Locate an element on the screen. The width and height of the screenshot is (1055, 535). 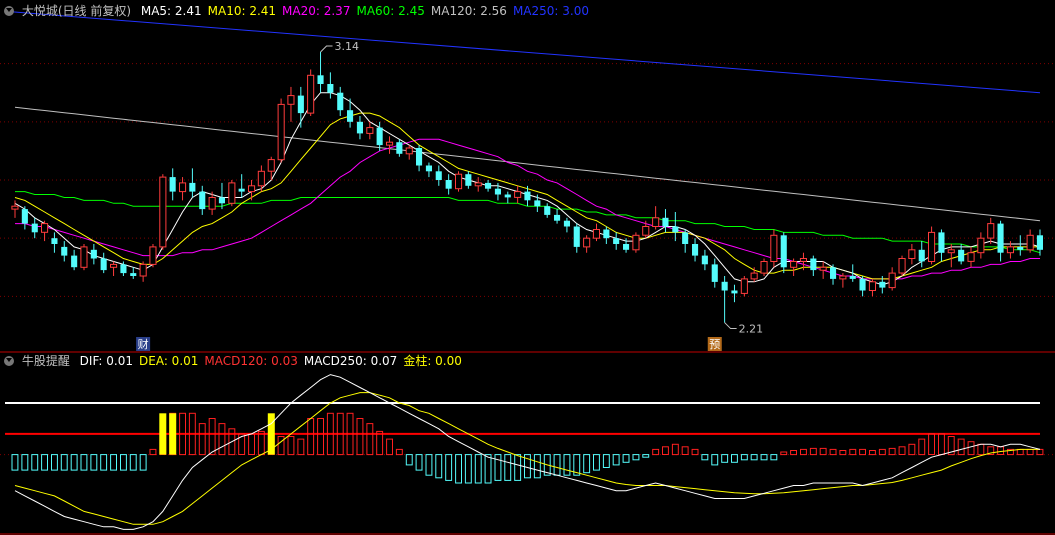
low-label: 2.21 is located at coordinates (751, 329).